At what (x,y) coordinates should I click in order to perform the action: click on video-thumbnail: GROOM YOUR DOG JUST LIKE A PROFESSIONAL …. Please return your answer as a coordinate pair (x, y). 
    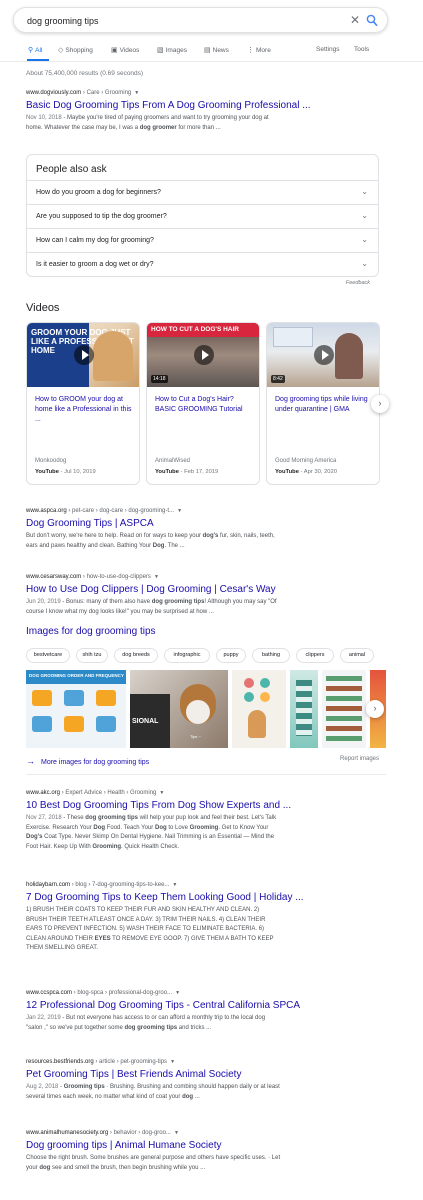
    Looking at the image, I should click on (83, 355).